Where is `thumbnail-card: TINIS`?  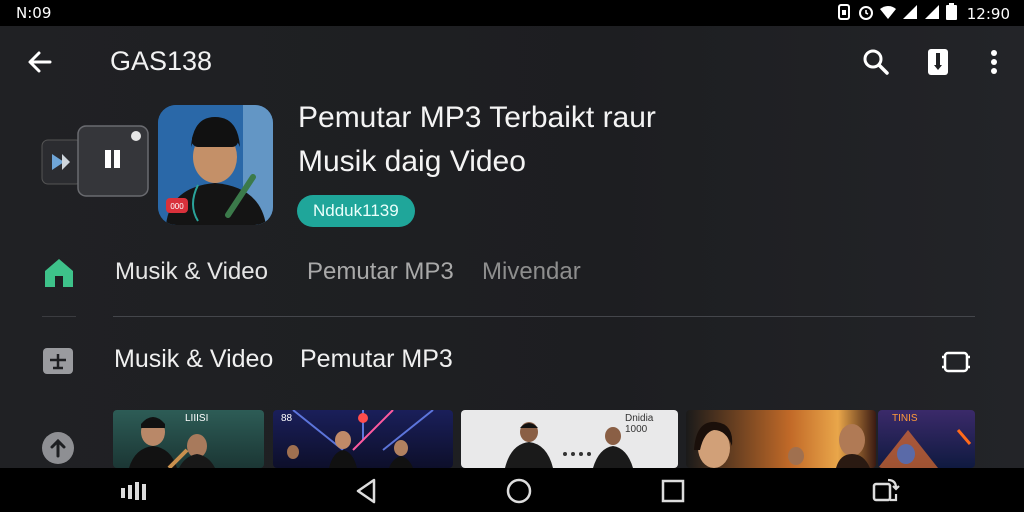 thumbnail-card: TINIS is located at coordinates (926, 439).